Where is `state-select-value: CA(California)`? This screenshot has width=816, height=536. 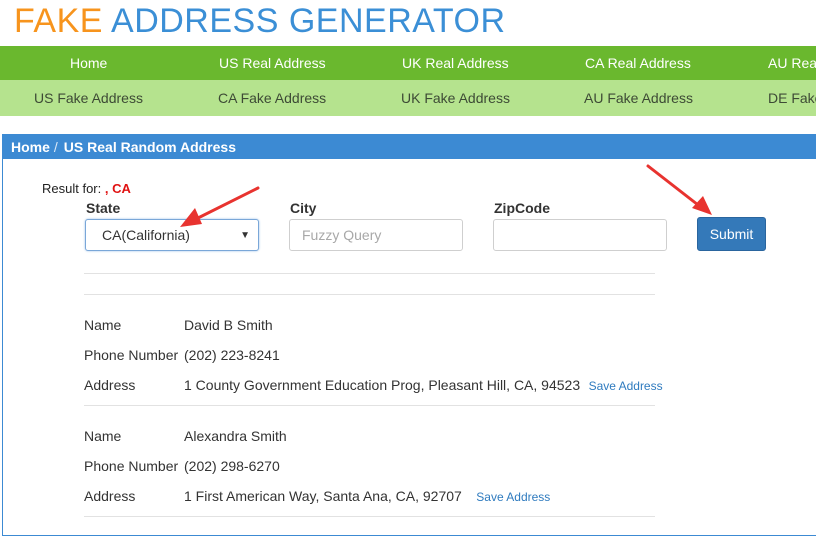 state-select-value: CA(California) is located at coordinates (146, 235).